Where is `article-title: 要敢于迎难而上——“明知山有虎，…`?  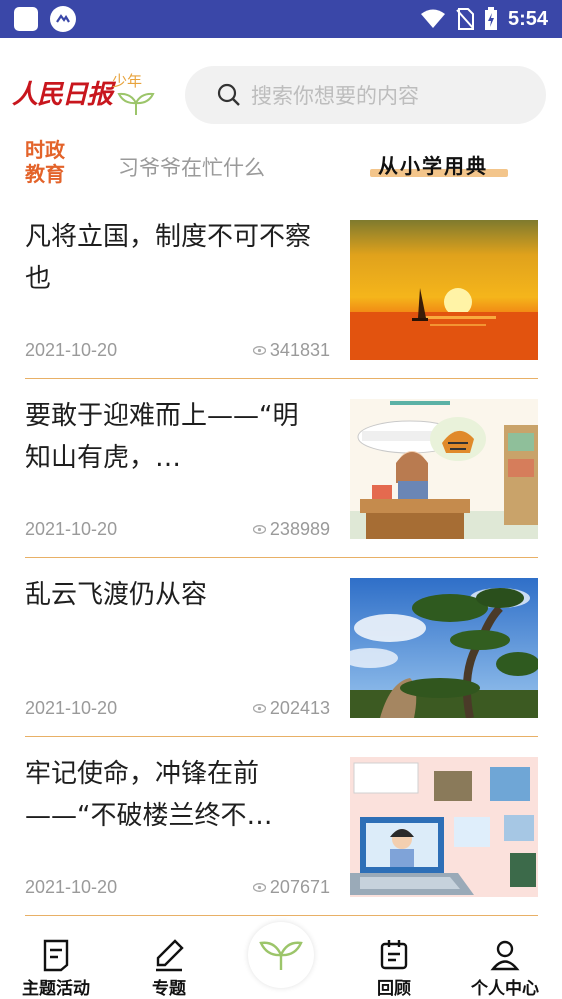 article-title: 要敢于迎难而上——“明知山有虎，… is located at coordinates (162, 437).